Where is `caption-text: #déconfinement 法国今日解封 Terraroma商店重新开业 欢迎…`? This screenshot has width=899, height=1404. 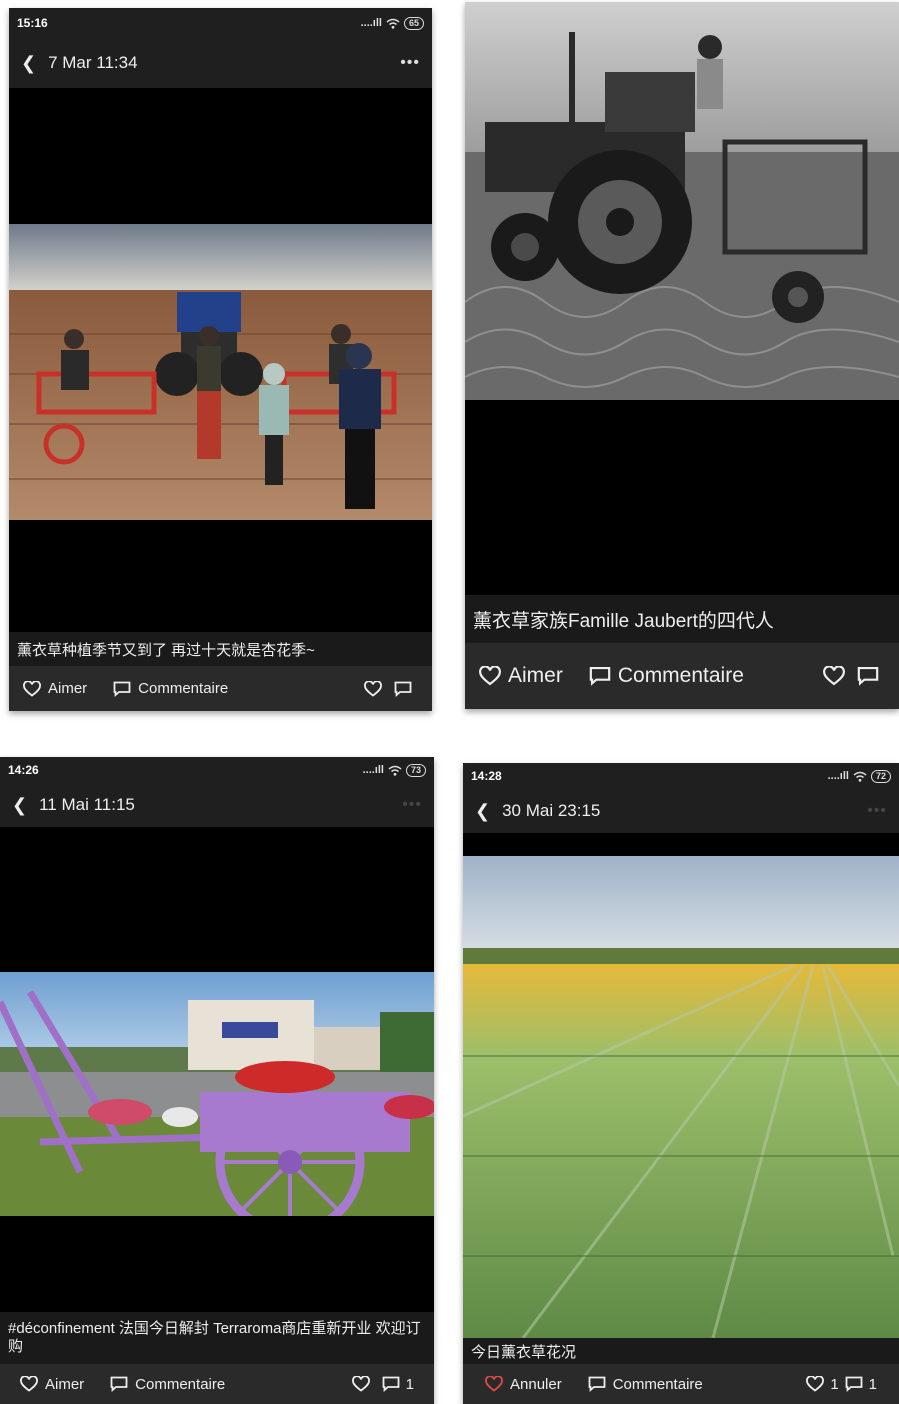 caption-text: #déconfinement 法国今日解封 Terraroma商店重新开业 欢迎… is located at coordinates (214, 1337).